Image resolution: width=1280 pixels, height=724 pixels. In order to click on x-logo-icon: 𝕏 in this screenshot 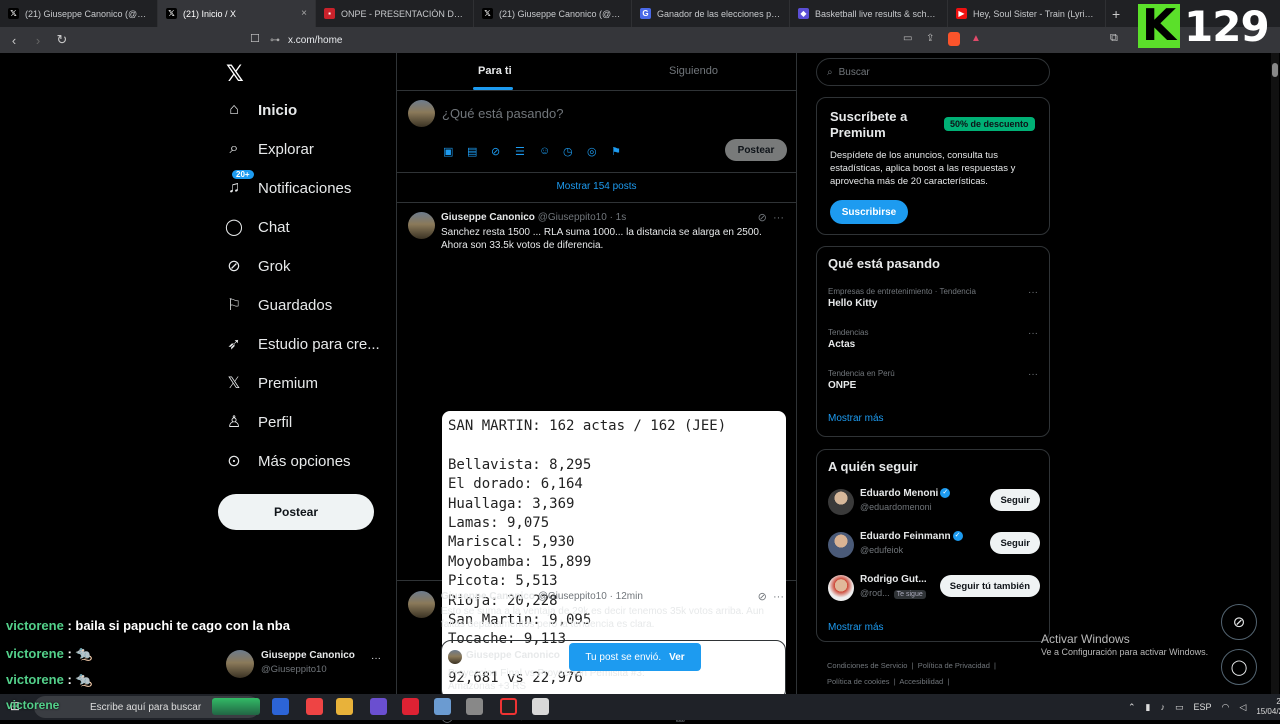, I will do `click(235, 74)`.